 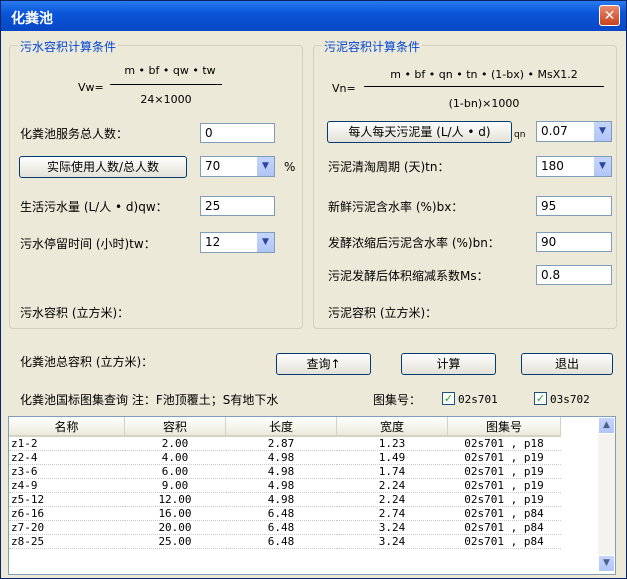 What do you see at coordinates (448, 364) in the screenshot?
I see `calculate-button: 计算` at bounding box center [448, 364].